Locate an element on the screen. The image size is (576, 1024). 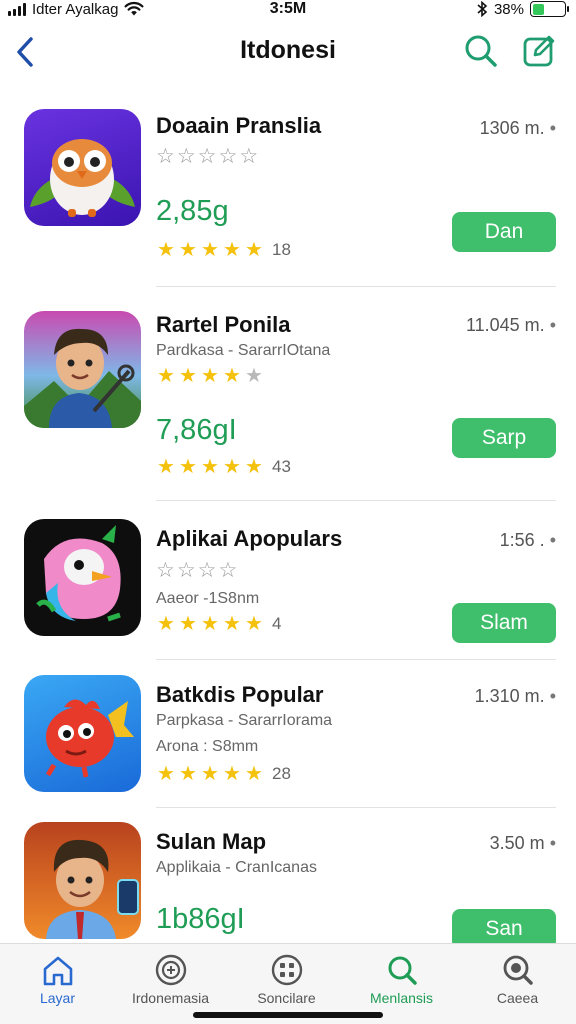
rating-stars-top: ★ ★ ★ ★ ★ is located at coordinates (210, 376).